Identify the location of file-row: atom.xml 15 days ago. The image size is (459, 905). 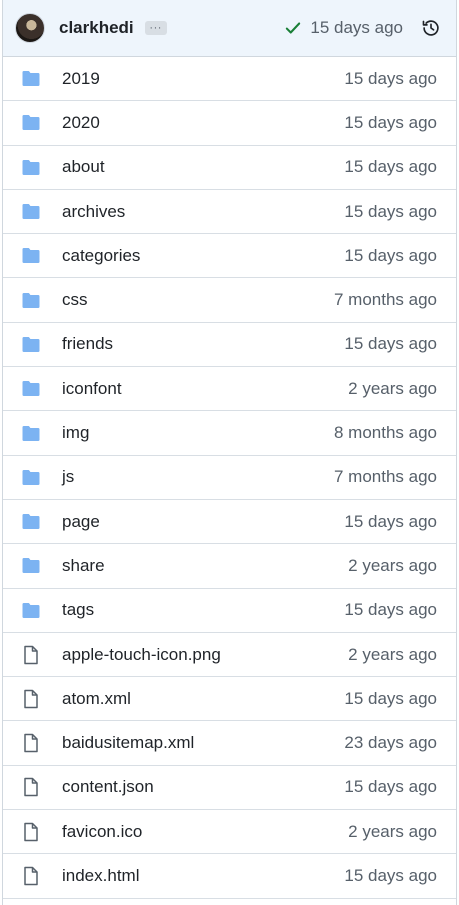
(229, 699).